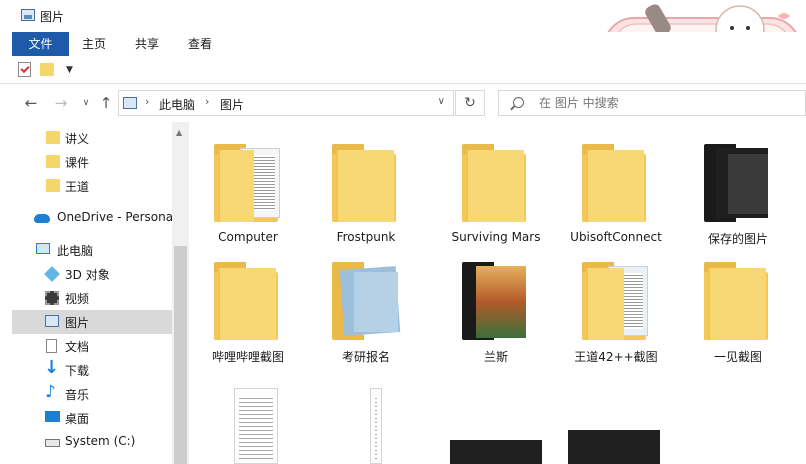 The image size is (806, 464). I want to click on tab-home: 主页, so click(94, 44).